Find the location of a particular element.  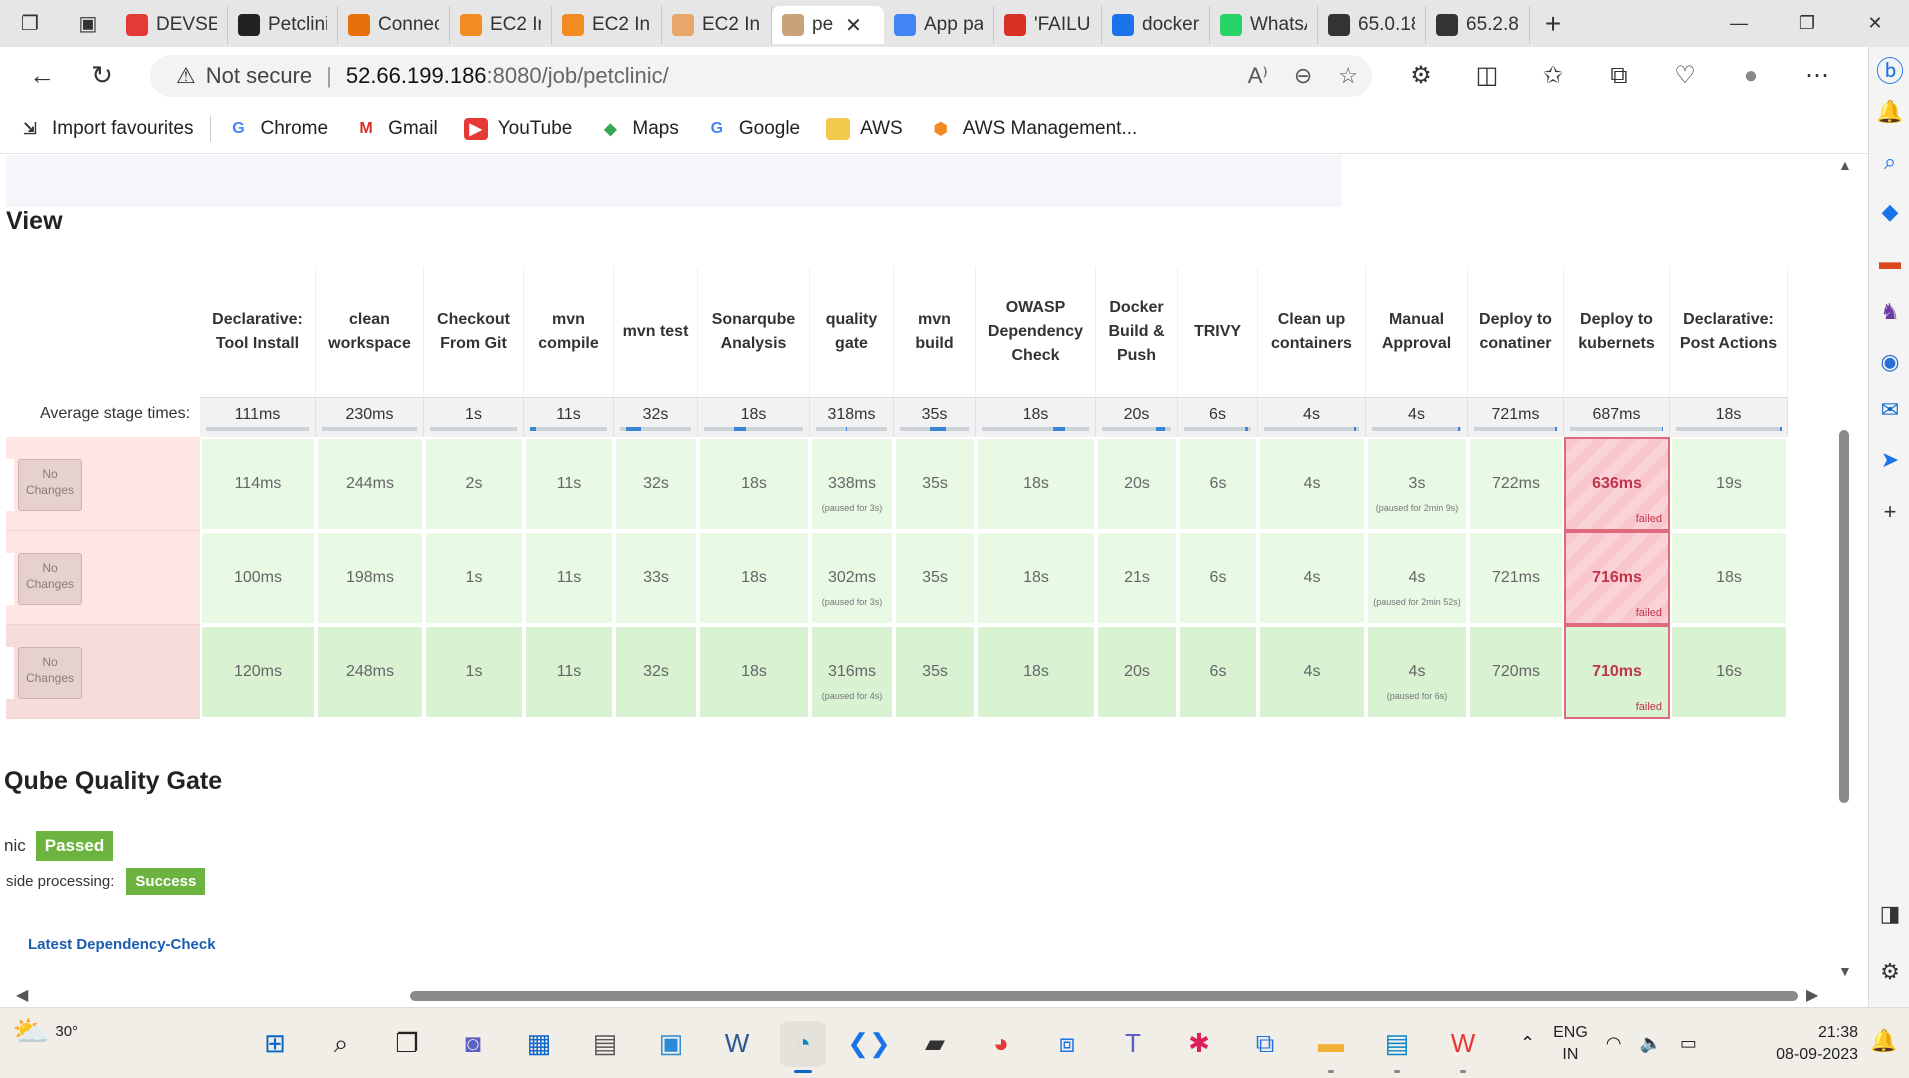

network-icon: ⧉ is located at coordinates (1265, 1044).